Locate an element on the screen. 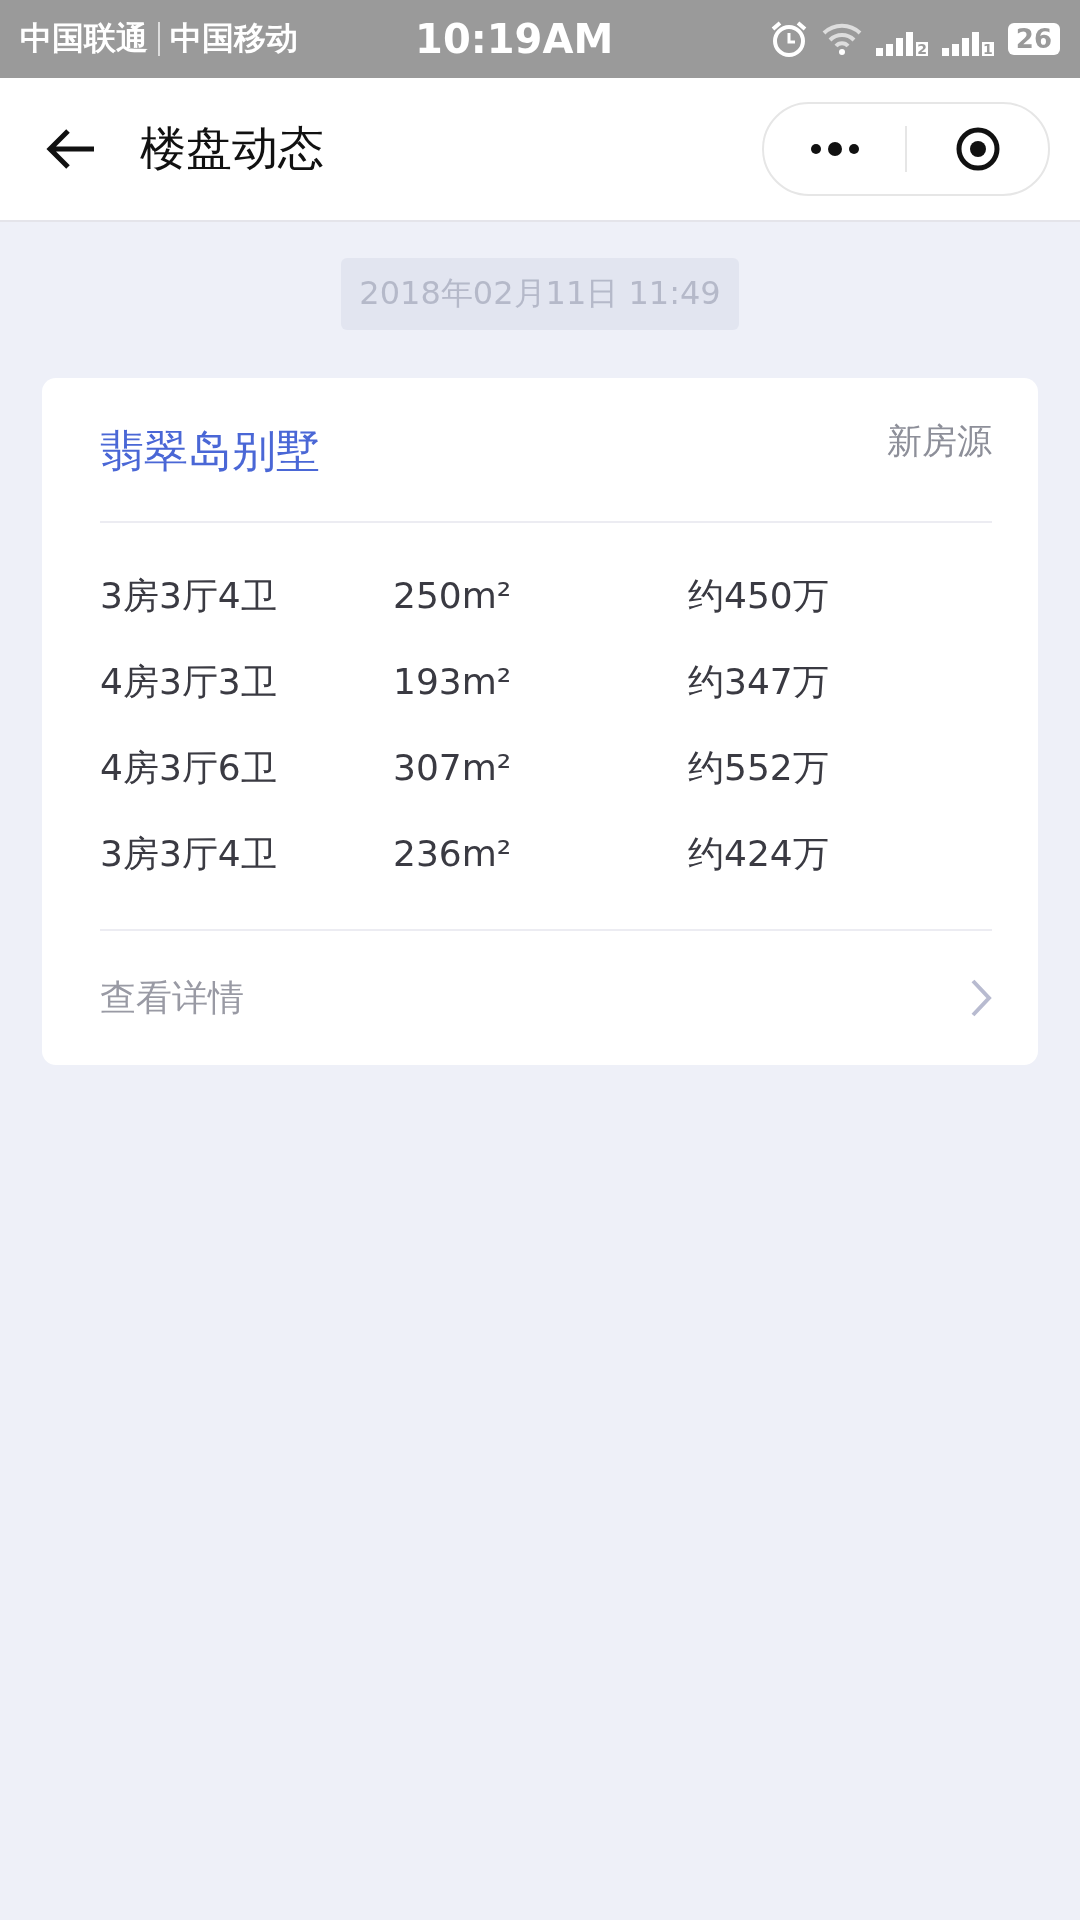 This screenshot has width=1080, height=1920. chevron-right-icon is located at coordinates (981, 998).